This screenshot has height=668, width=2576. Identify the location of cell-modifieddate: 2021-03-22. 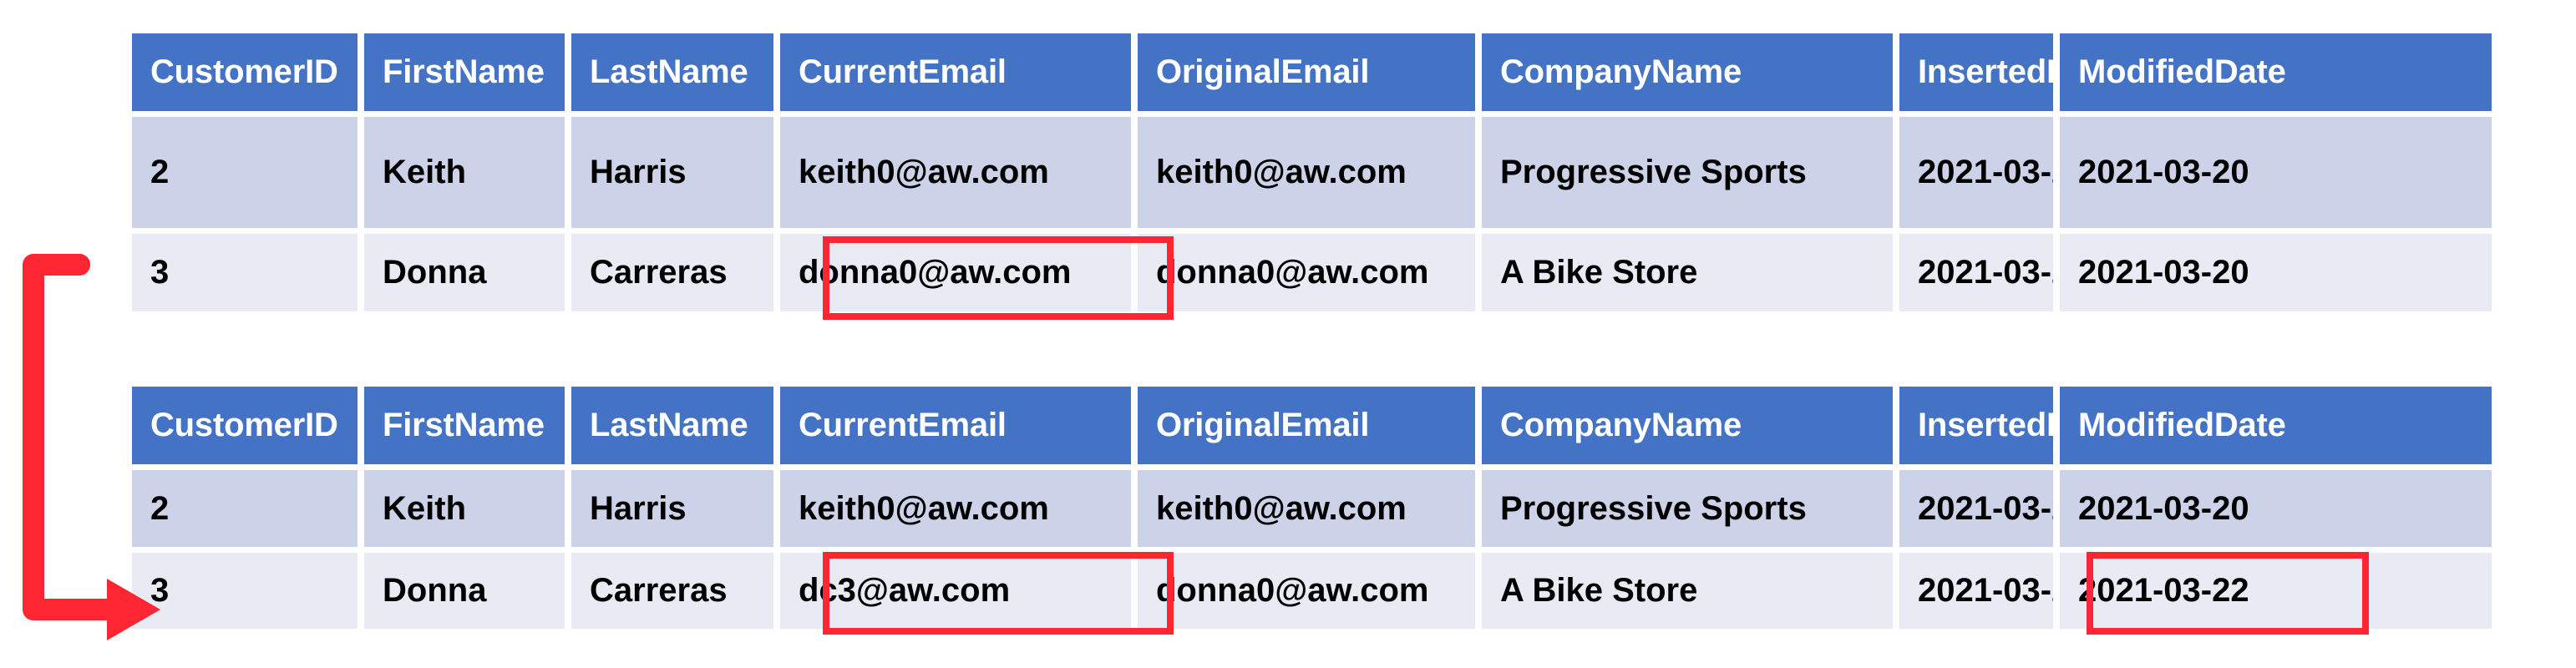
(2276, 588).